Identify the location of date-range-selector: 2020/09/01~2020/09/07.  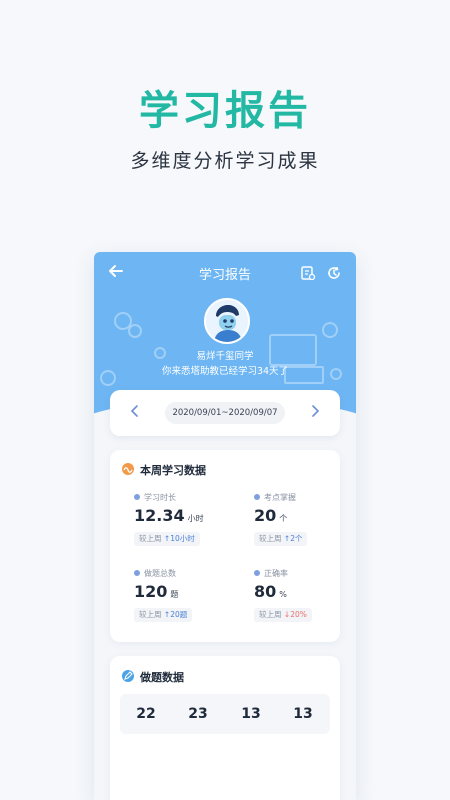
(225, 413).